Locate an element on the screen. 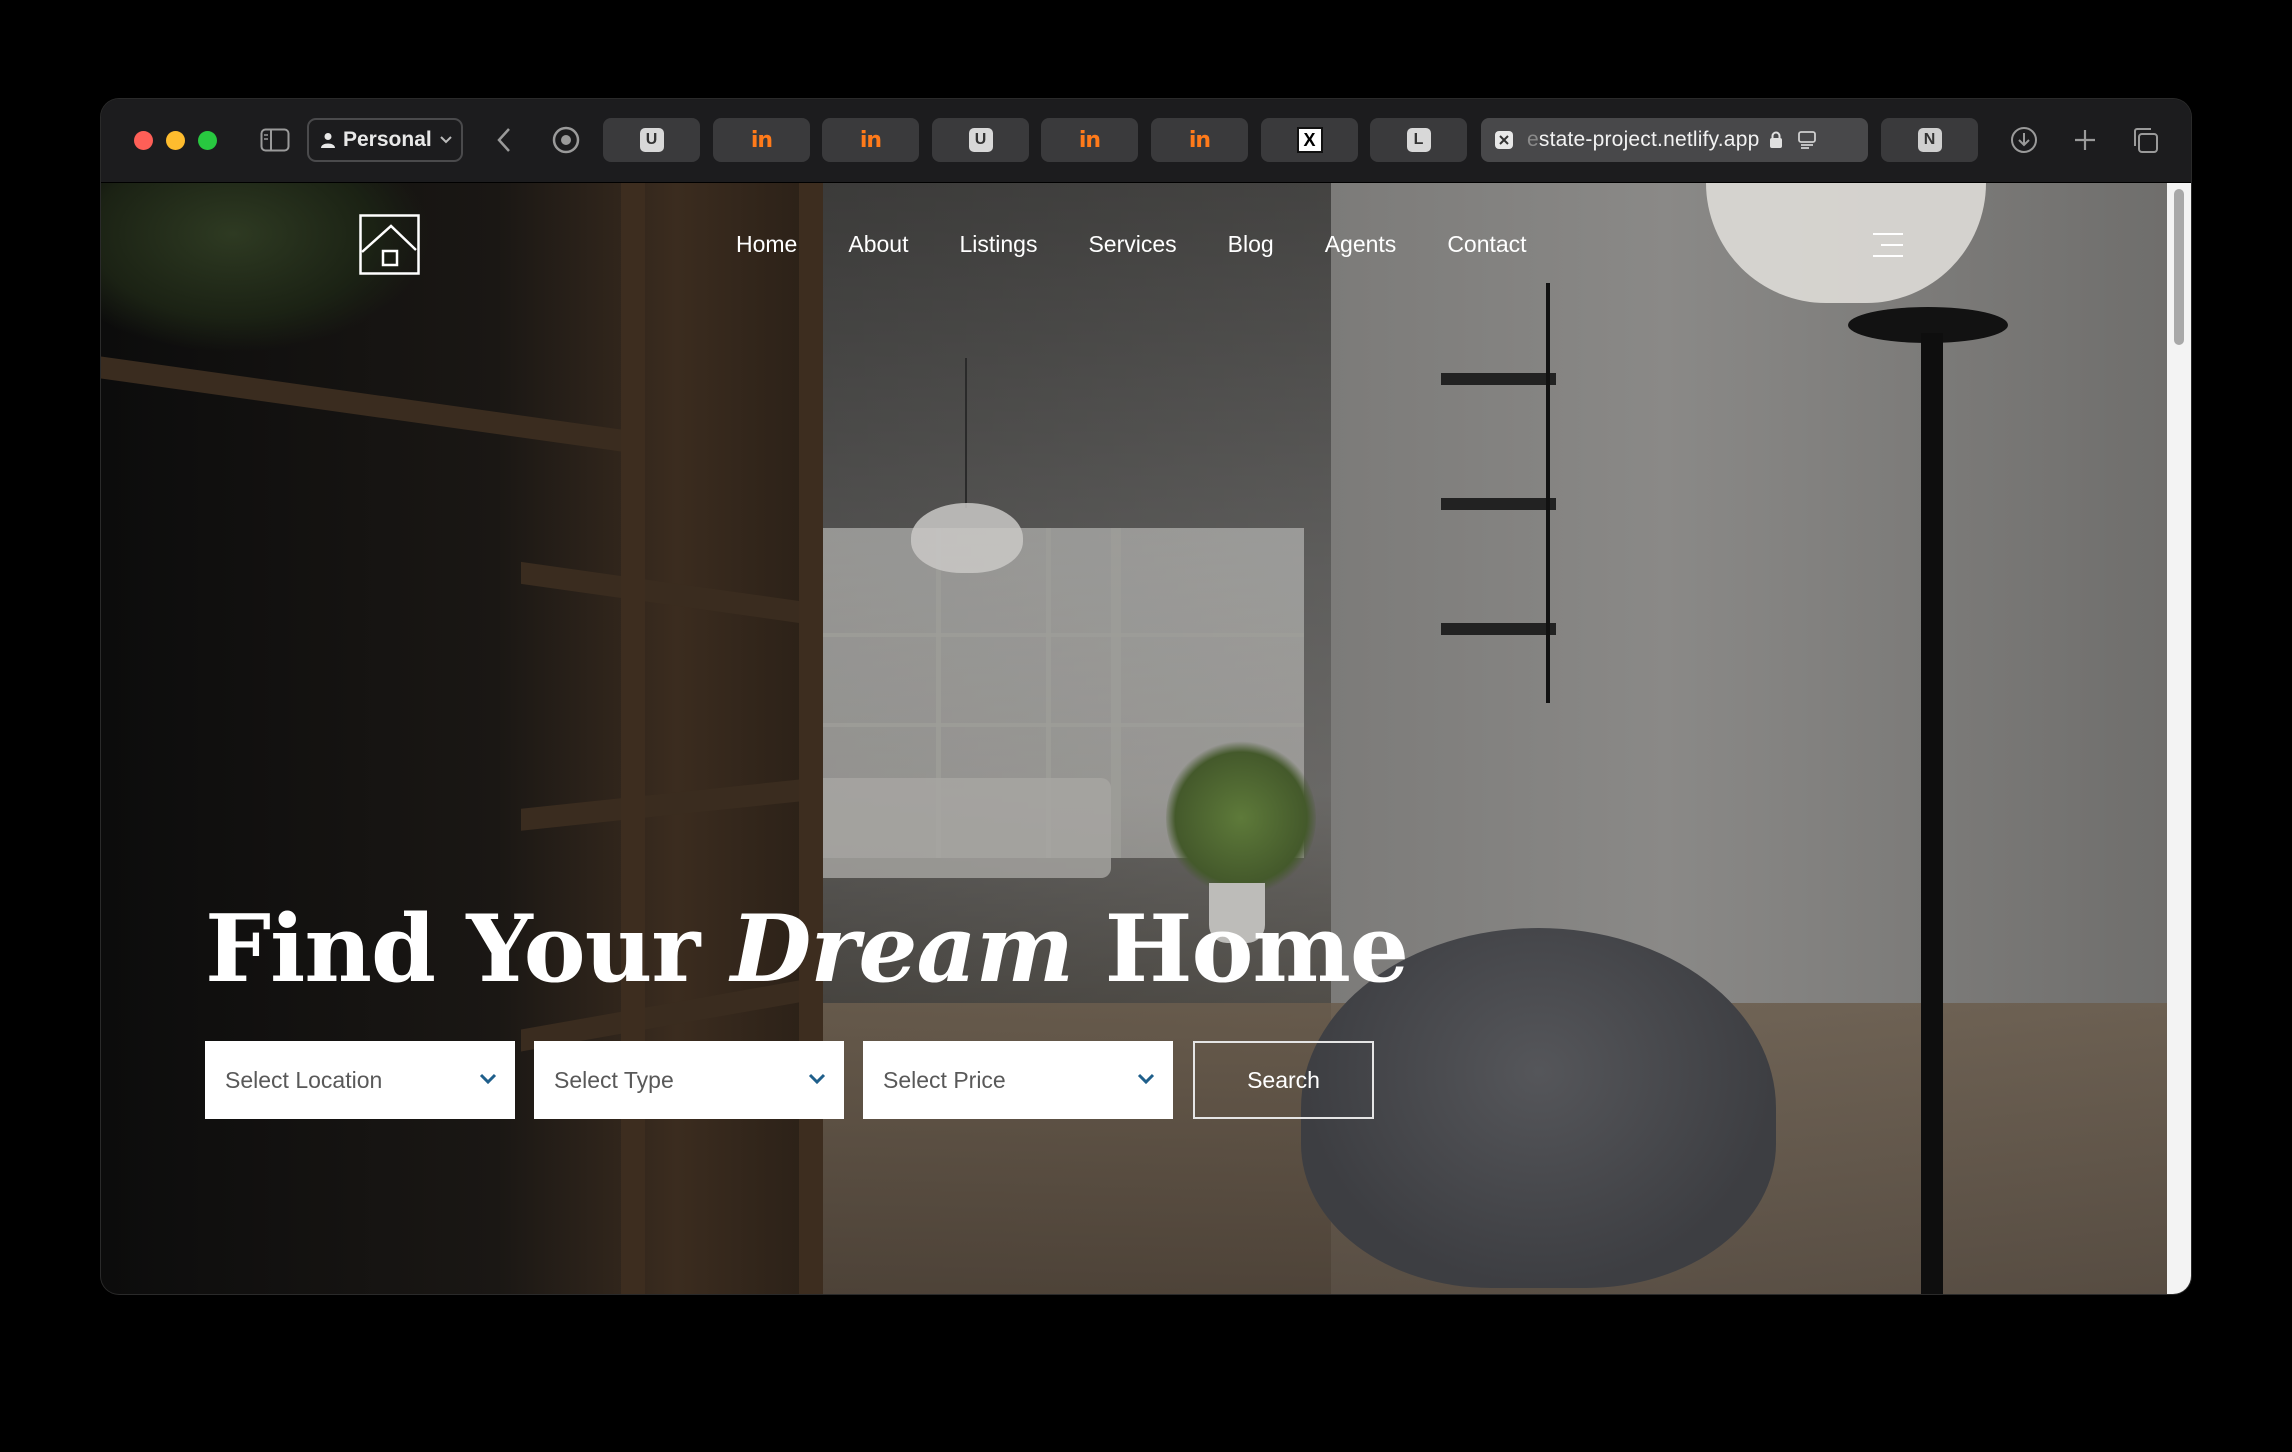  tab-favicon: N is located at coordinates (1929, 140).